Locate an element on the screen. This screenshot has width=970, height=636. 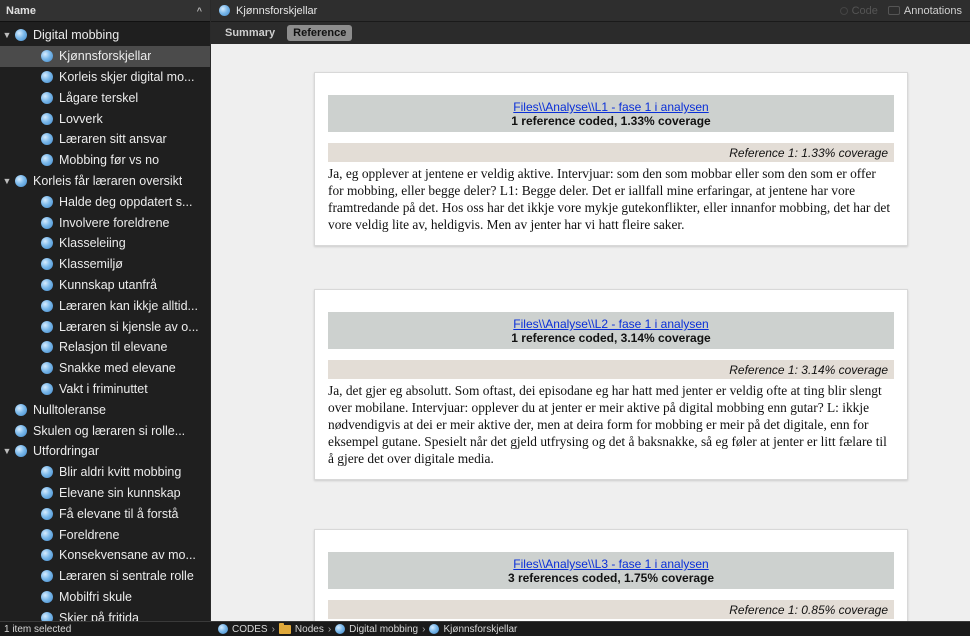
coverage-summary: 1 reference coded, 3.14% coverage is located at coordinates (611, 338).